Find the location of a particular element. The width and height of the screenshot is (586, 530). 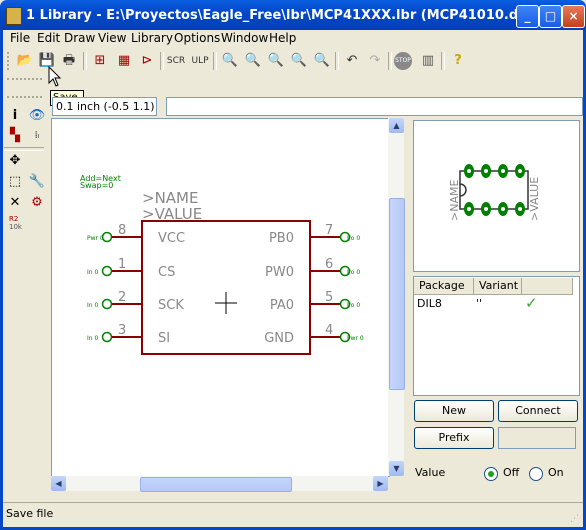

redraw-icon: 🔍 is located at coordinates (299, 61).